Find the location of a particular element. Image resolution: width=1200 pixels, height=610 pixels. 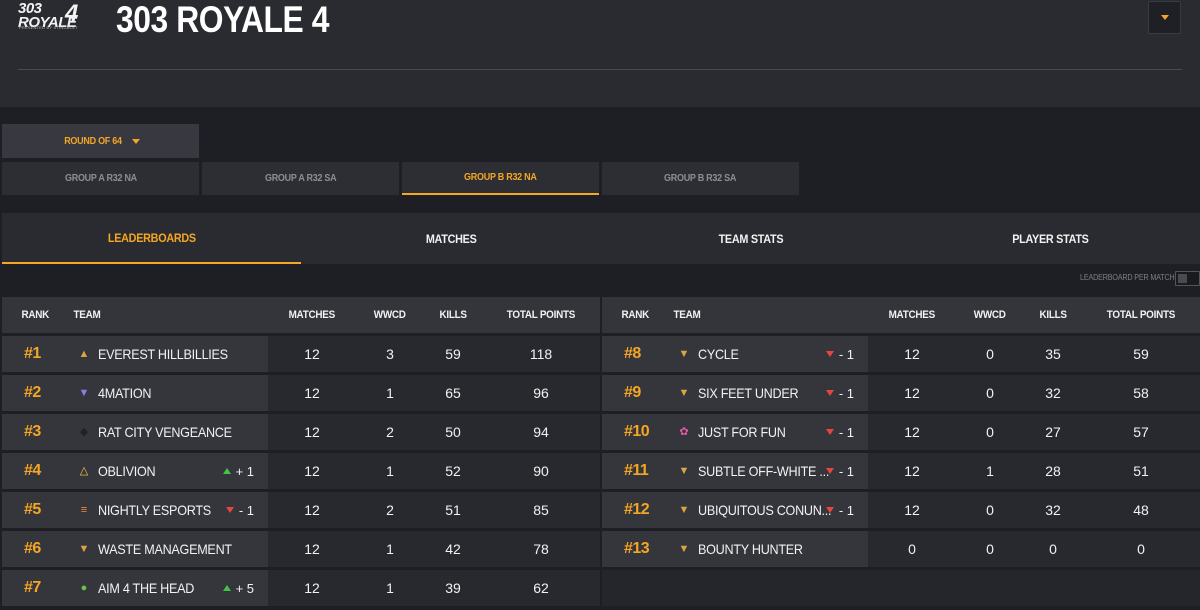

team-name: CYCLE is located at coordinates (718, 354).